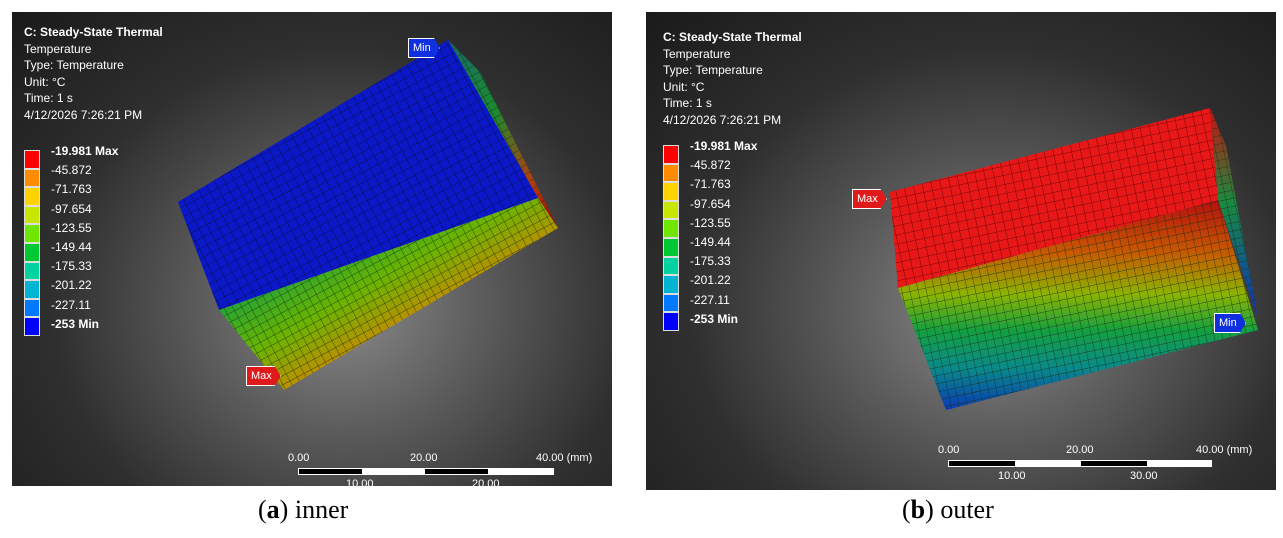 The image size is (1283, 538). I want to click on scale-tick-30: 20.00, so click(486, 482).